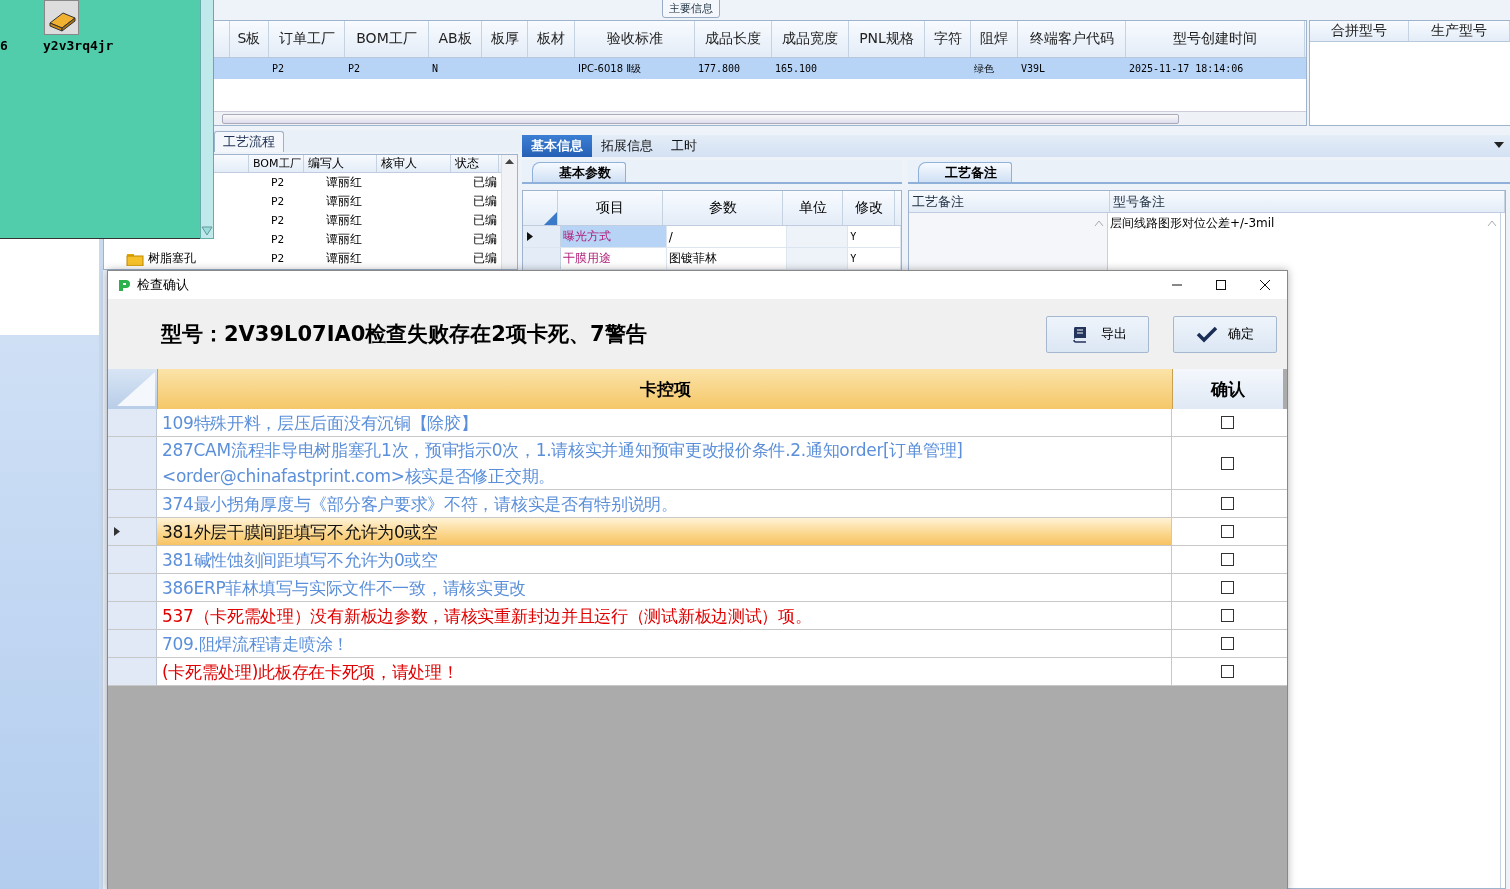  Describe the element at coordinates (613, 258) in the screenshot. I see `table-cell: 干膜用途` at that location.